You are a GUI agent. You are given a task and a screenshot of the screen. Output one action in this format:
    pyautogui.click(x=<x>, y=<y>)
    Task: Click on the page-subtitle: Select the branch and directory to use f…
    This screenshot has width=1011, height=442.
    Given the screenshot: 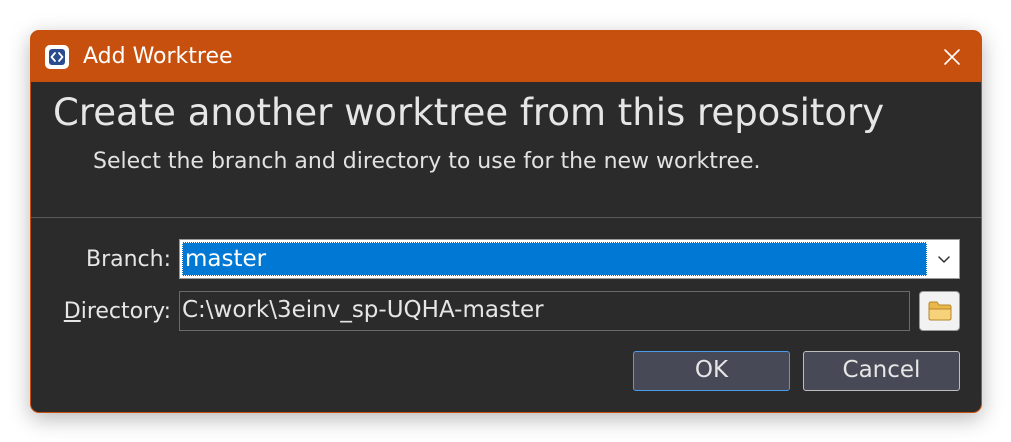 What is the action you would take?
    pyautogui.click(x=427, y=161)
    